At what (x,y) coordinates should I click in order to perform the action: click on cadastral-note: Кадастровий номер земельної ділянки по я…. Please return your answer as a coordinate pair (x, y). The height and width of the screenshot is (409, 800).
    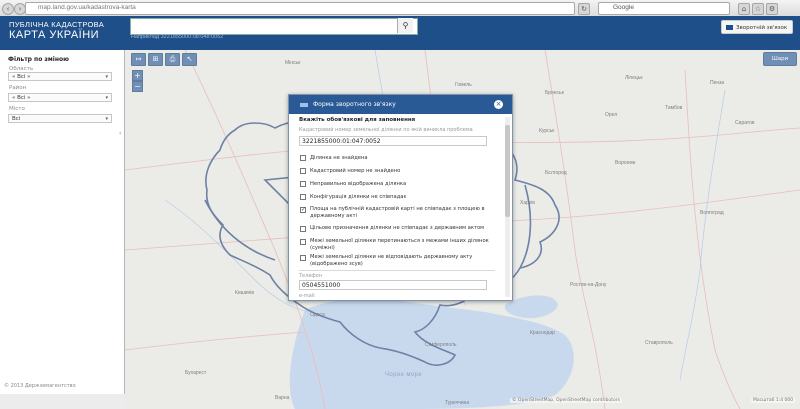
    Looking at the image, I should click on (386, 130).